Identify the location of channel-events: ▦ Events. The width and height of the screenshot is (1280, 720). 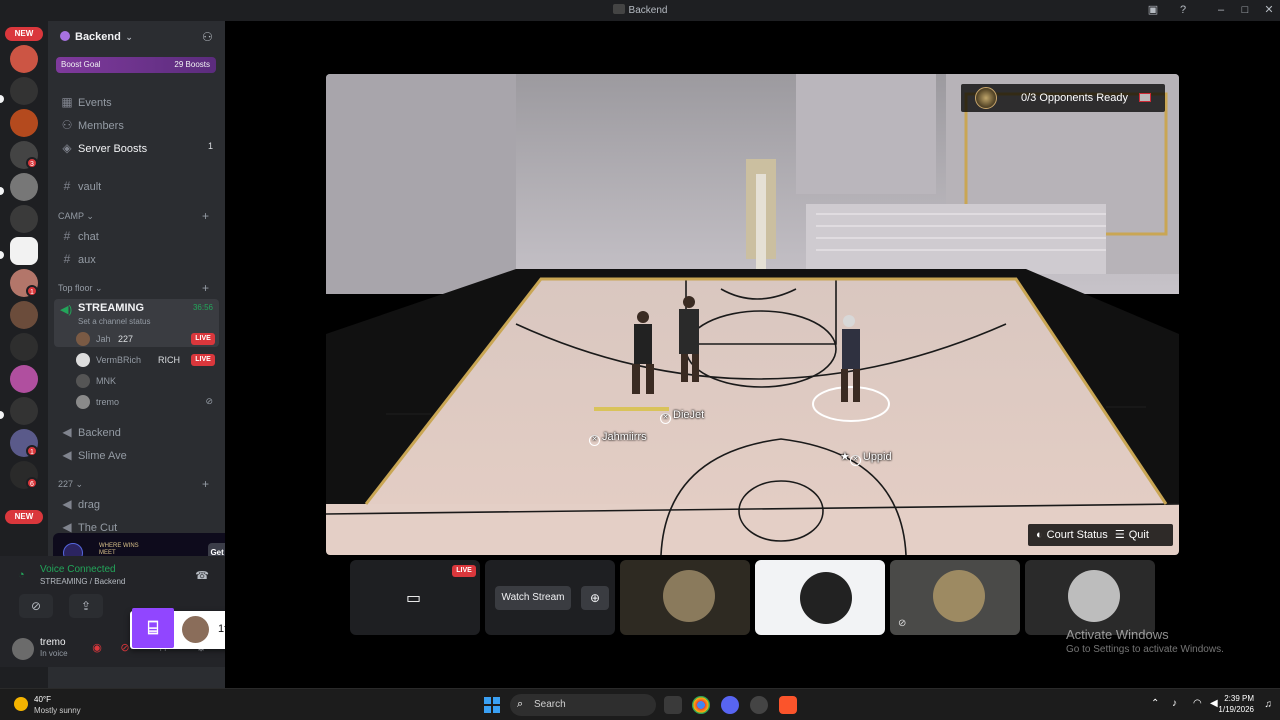
(136, 101).